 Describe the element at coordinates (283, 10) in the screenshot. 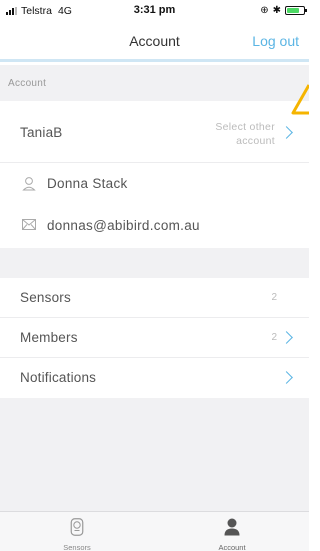

I see `status-right: ⊕ ✱` at that location.